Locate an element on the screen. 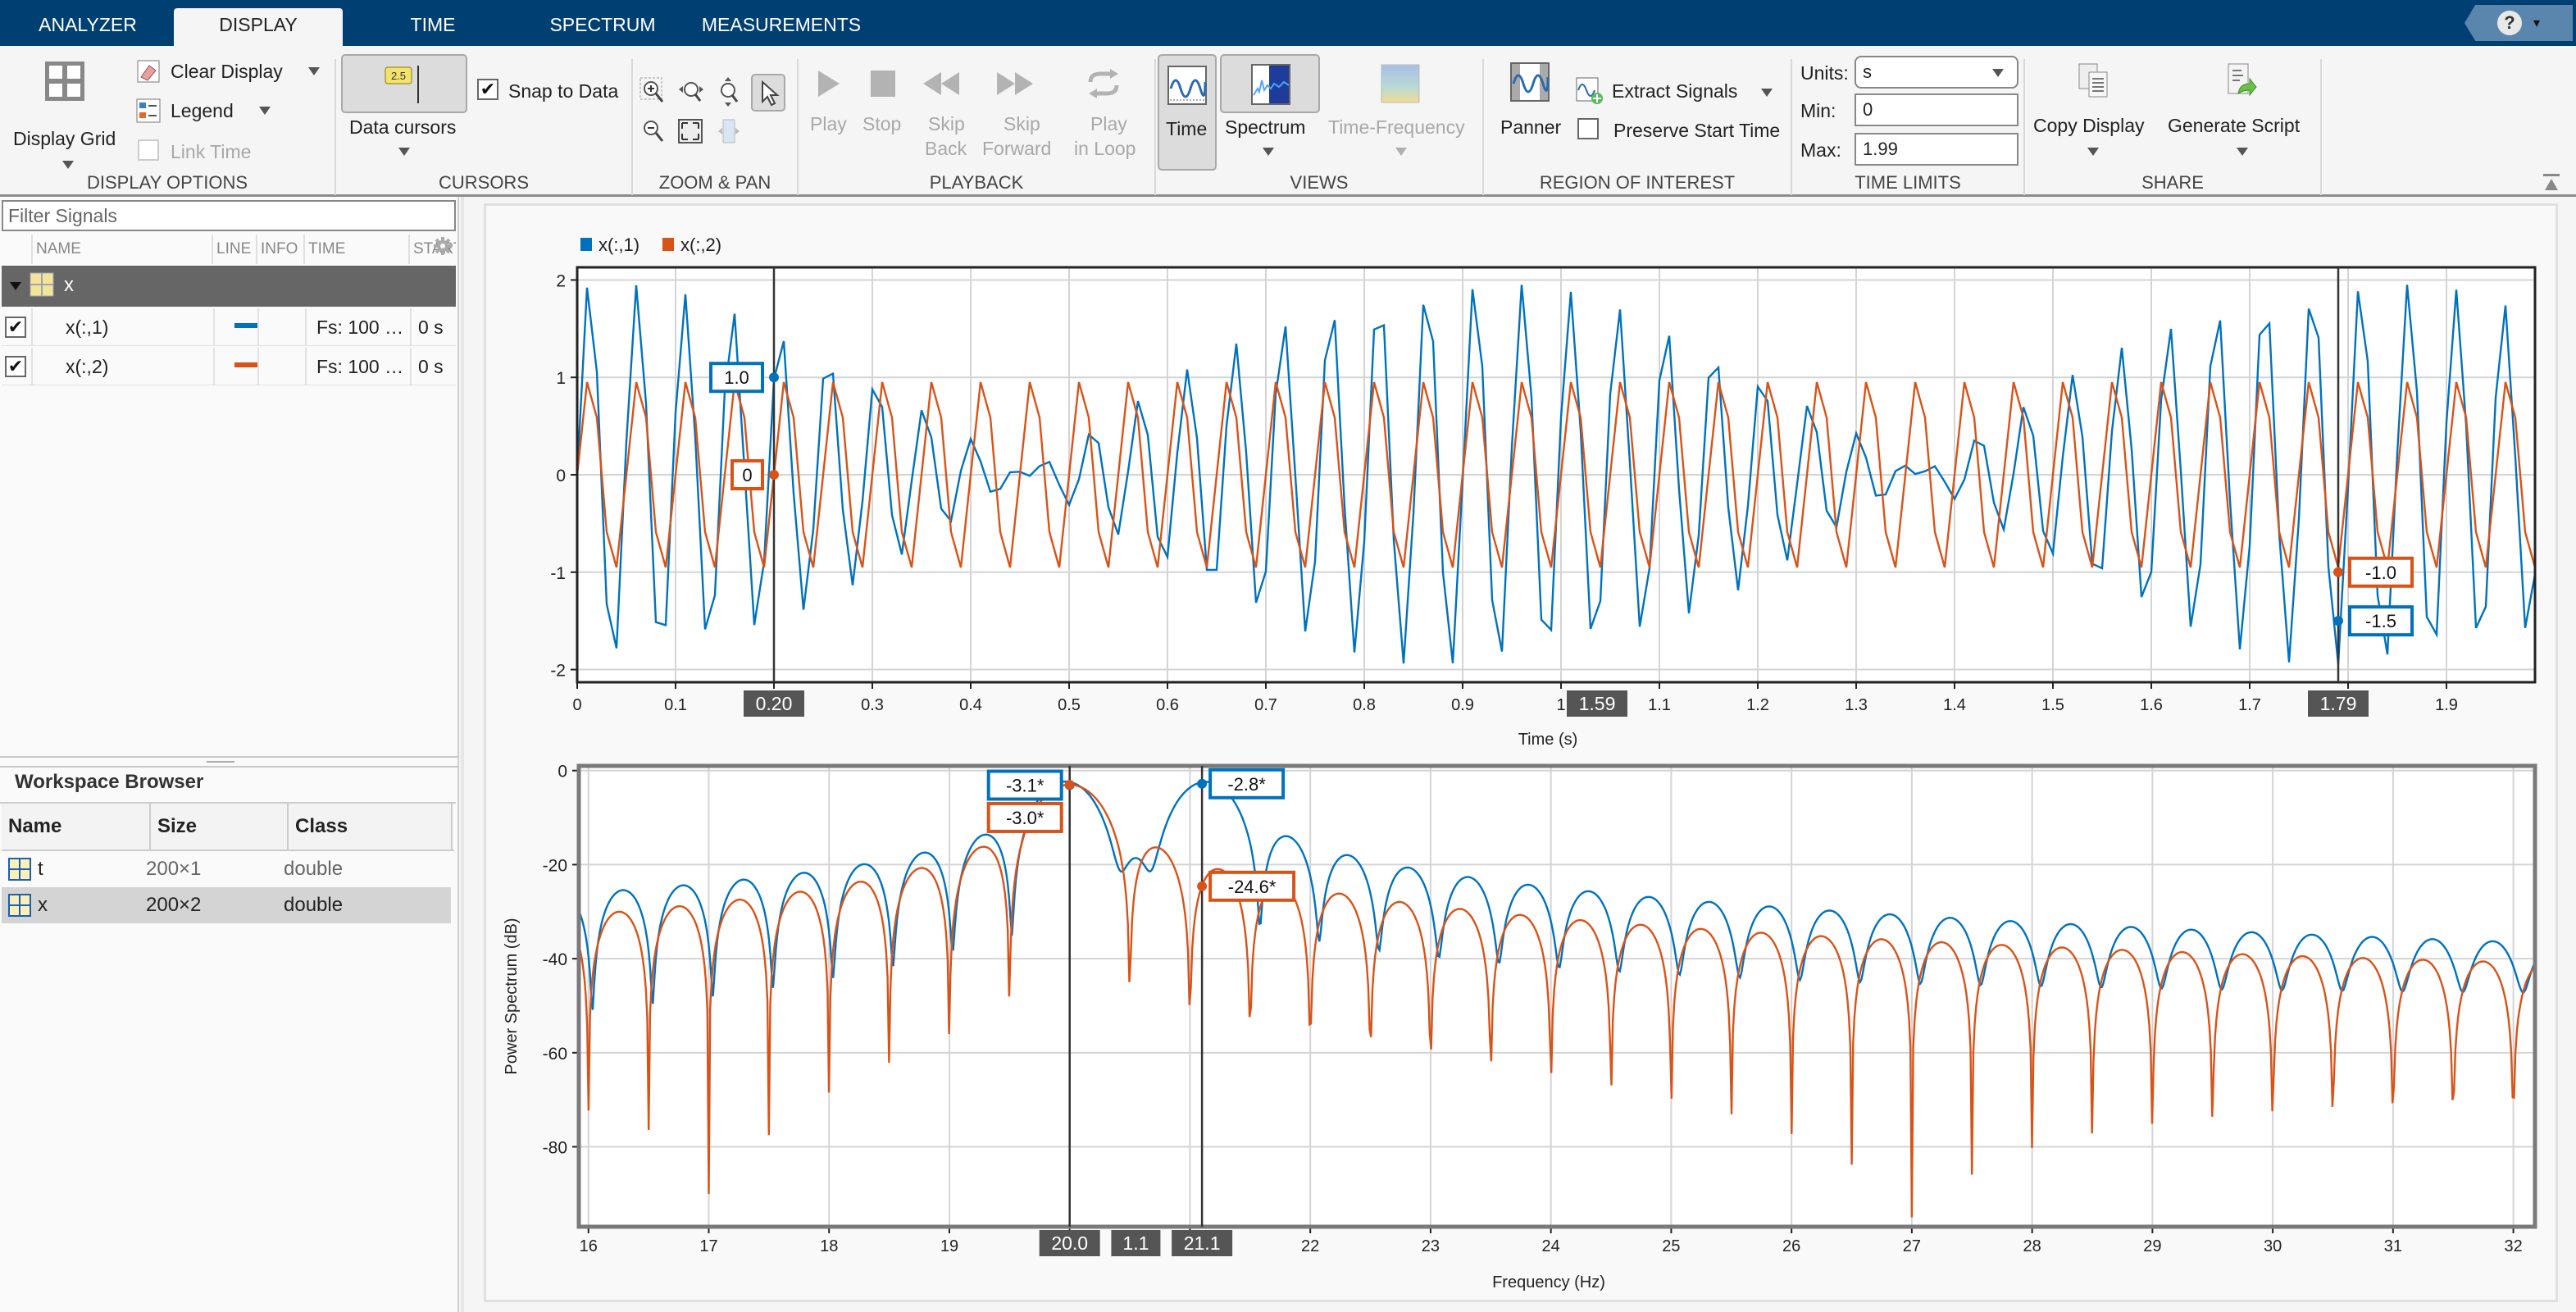  legend-entry: x(:,2) is located at coordinates (700, 245).